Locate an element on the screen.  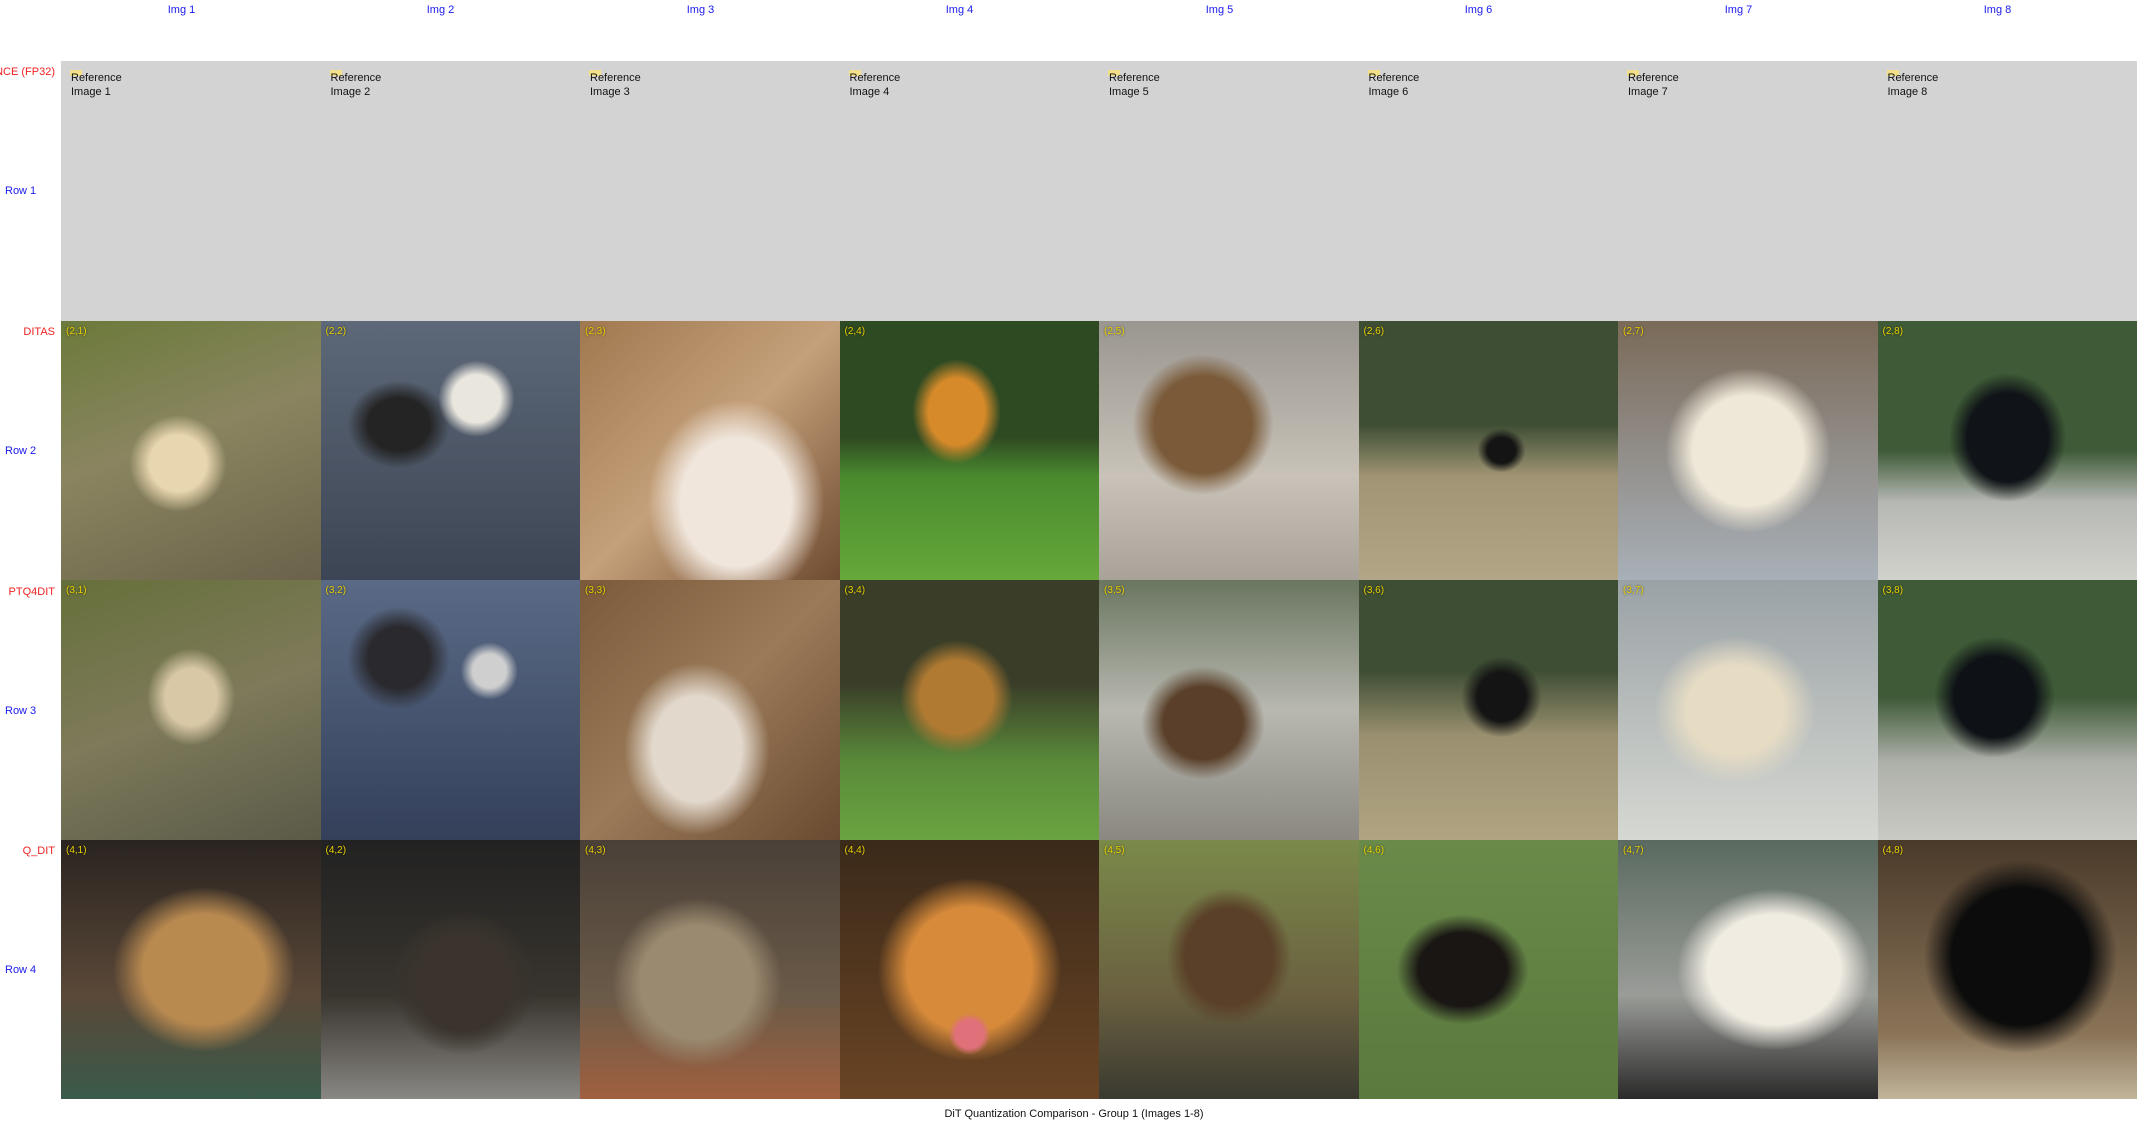
cell-coordinate: (4,1) is located at coordinates (76, 850).